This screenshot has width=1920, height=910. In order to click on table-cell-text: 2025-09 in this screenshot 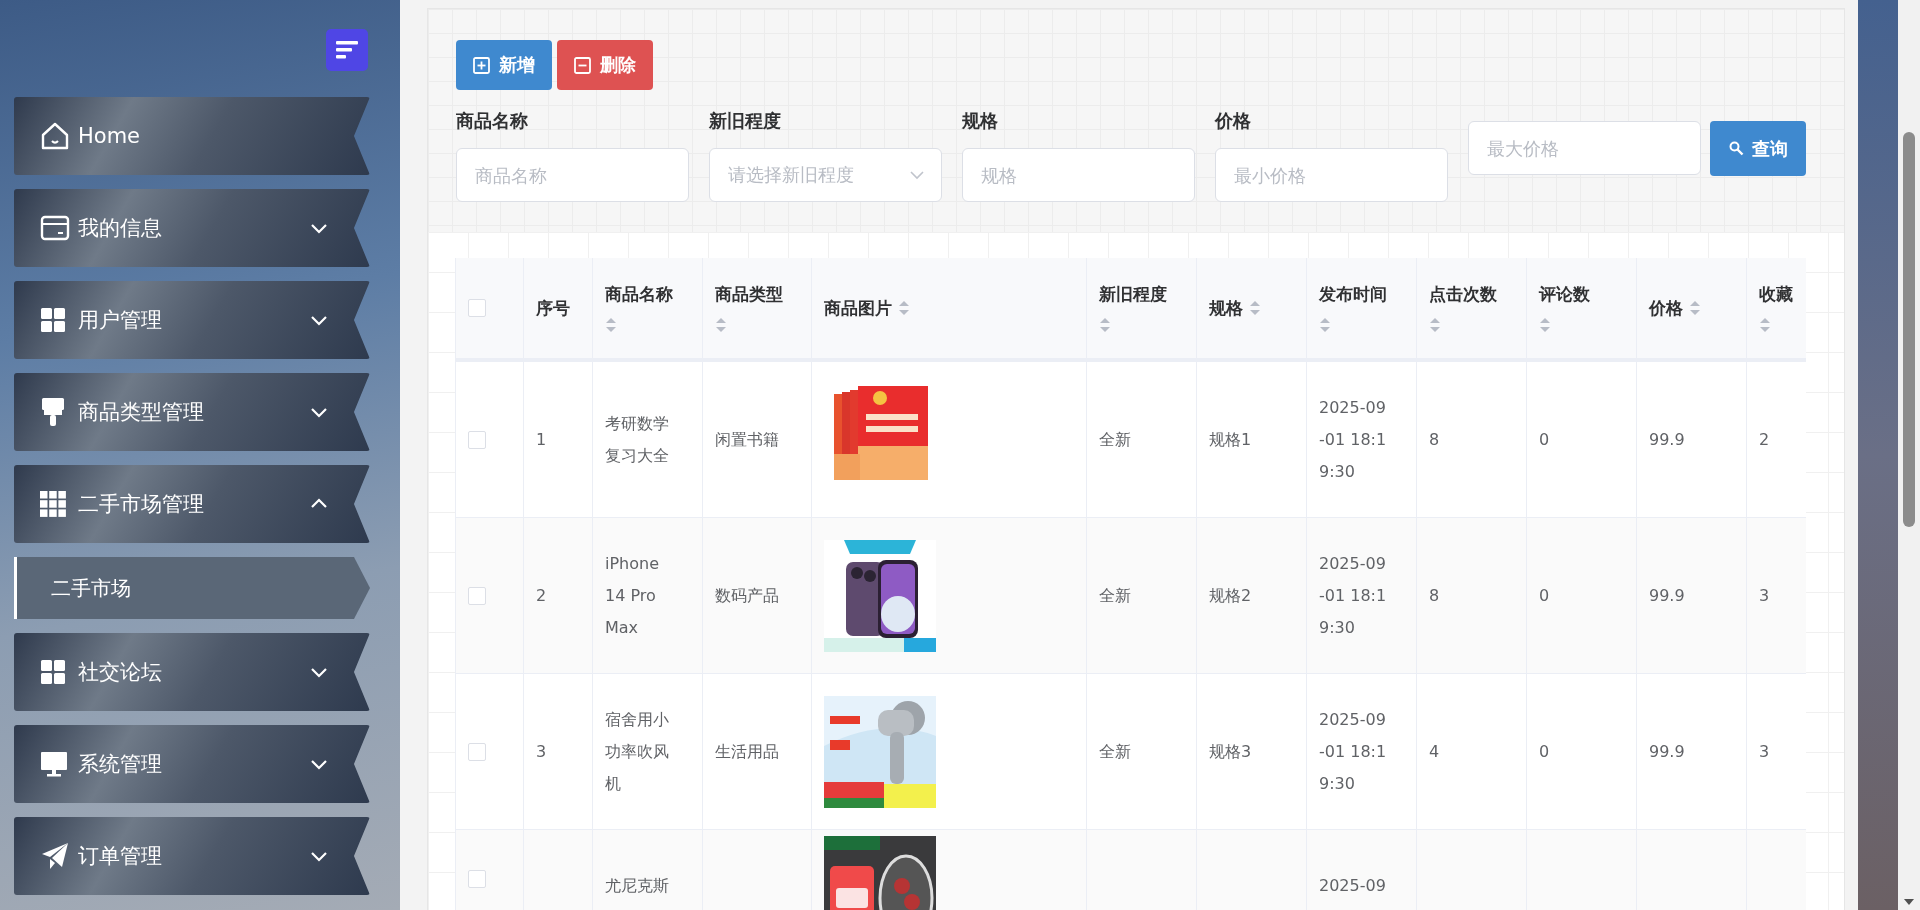, I will do `click(1352, 886)`.